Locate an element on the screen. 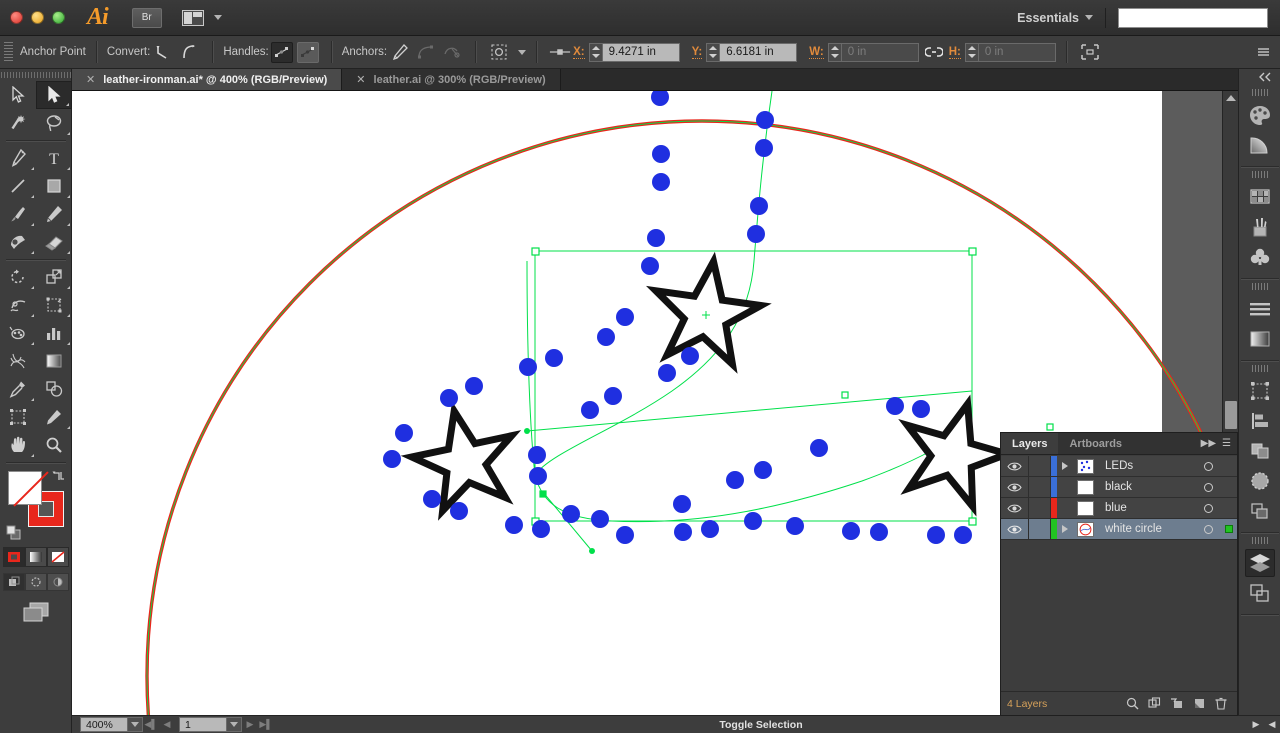  mesh-tool is located at coordinates (18, 361).